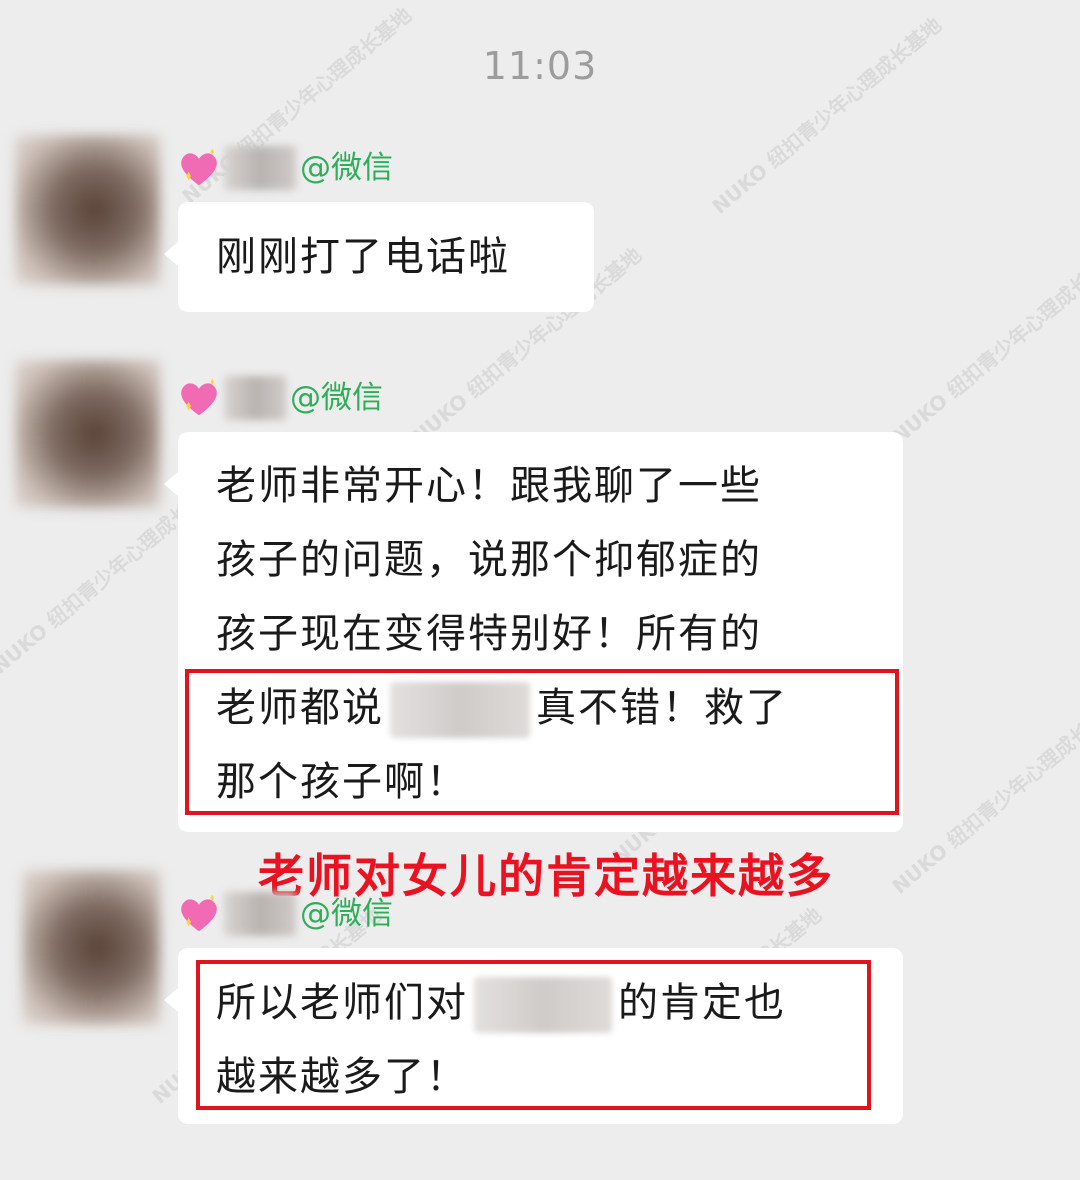 This screenshot has width=1080, height=1180. What do you see at coordinates (540, 66) in the screenshot?
I see `timestamp: 11:03` at bounding box center [540, 66].